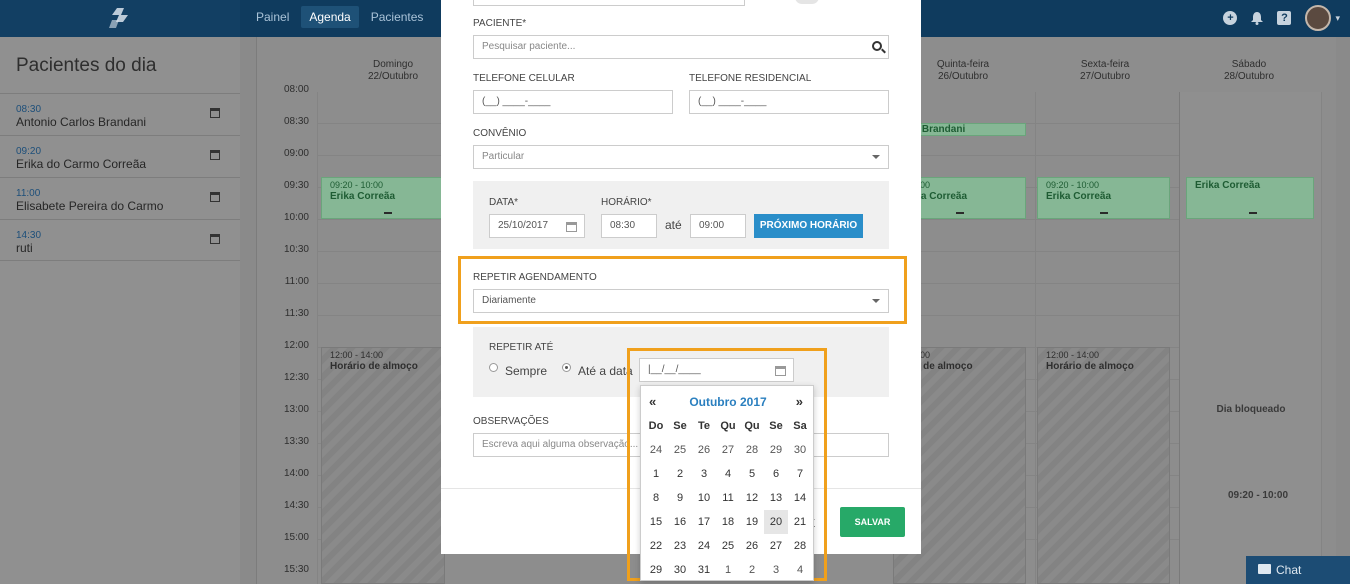 The height and width of the screenshot is (584, 1350). I want to click on day-cell: 13, so click(776, 498).